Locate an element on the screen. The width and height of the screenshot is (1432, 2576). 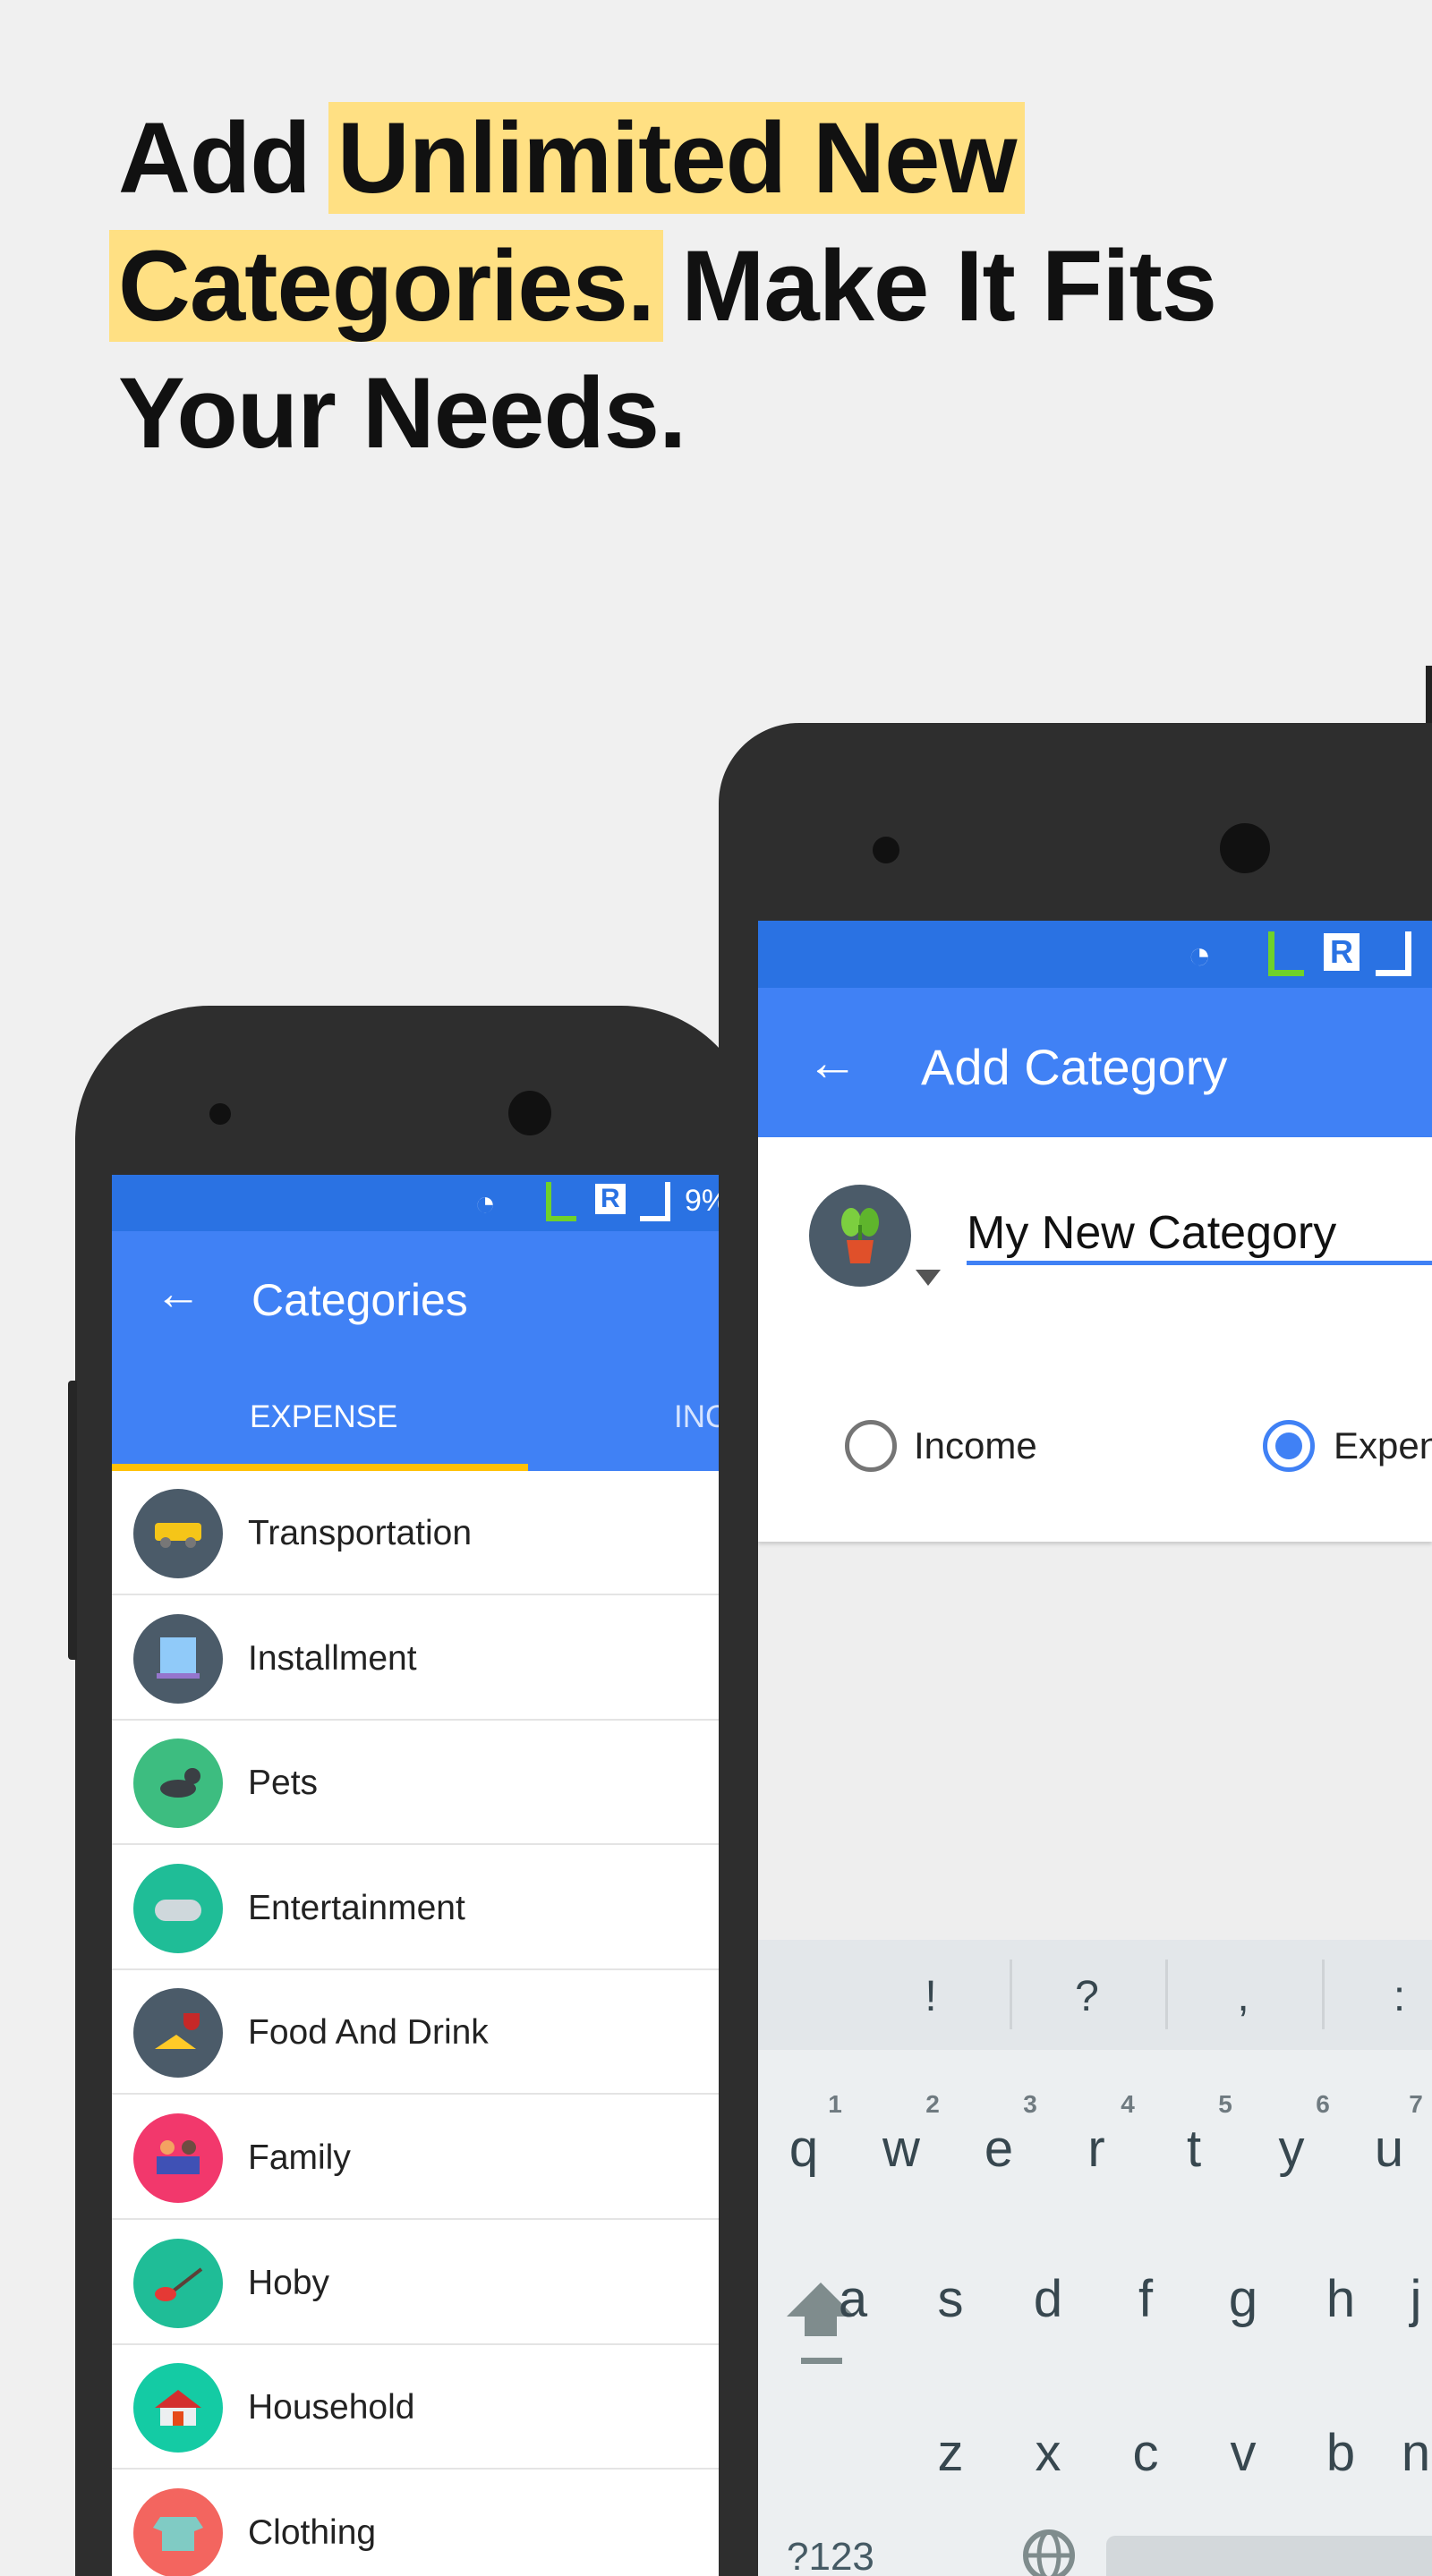
radio-expense-label: Expense is located at coordinates (1383, 1445).